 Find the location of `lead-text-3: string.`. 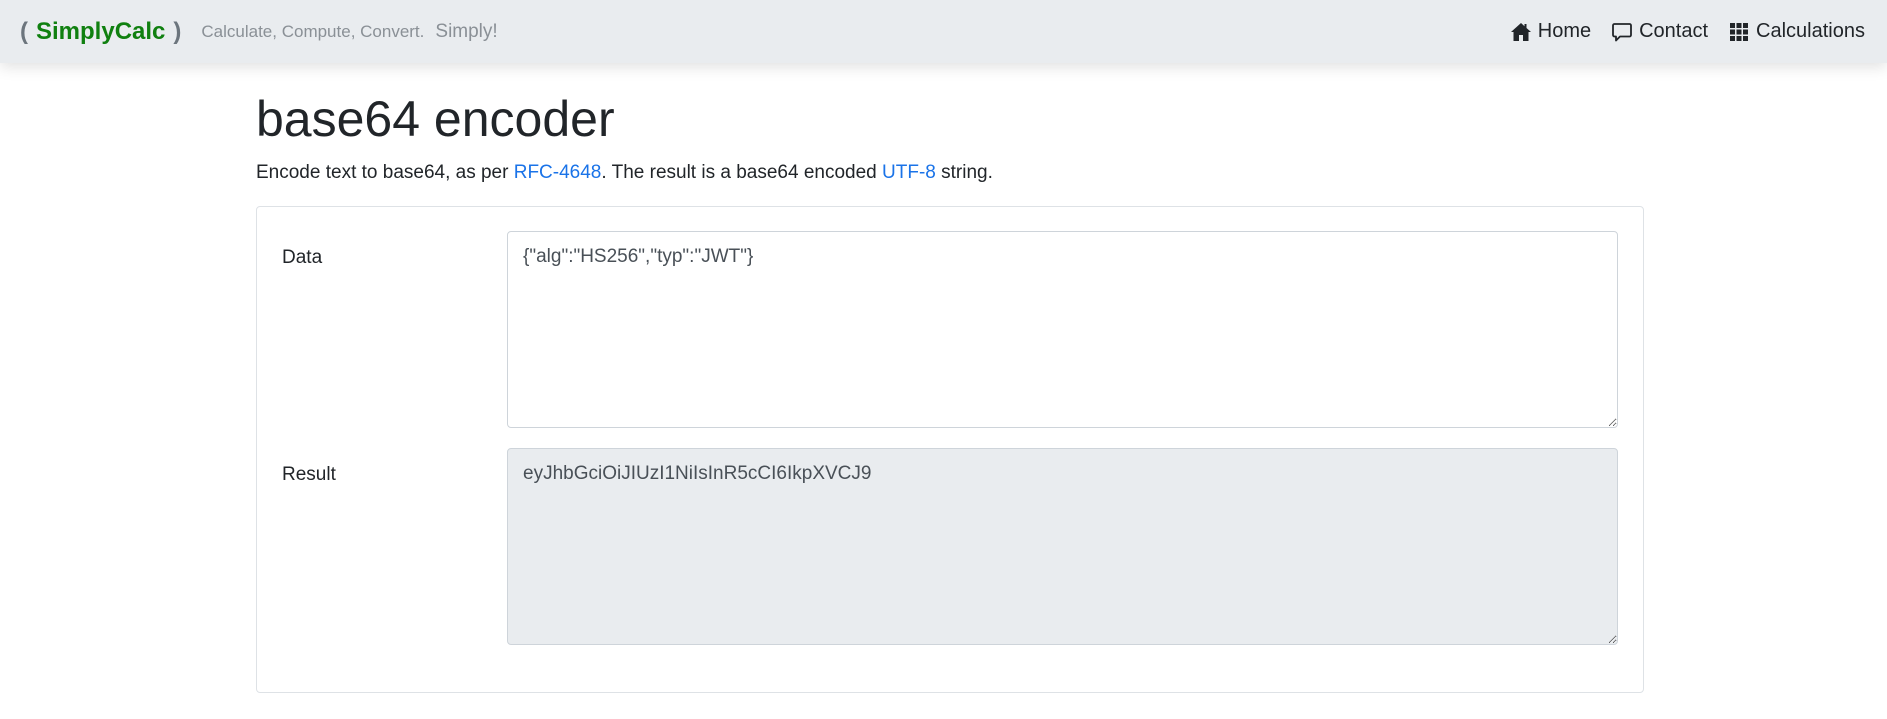

lead-text-3: string. is located at coordinates (964, 172).